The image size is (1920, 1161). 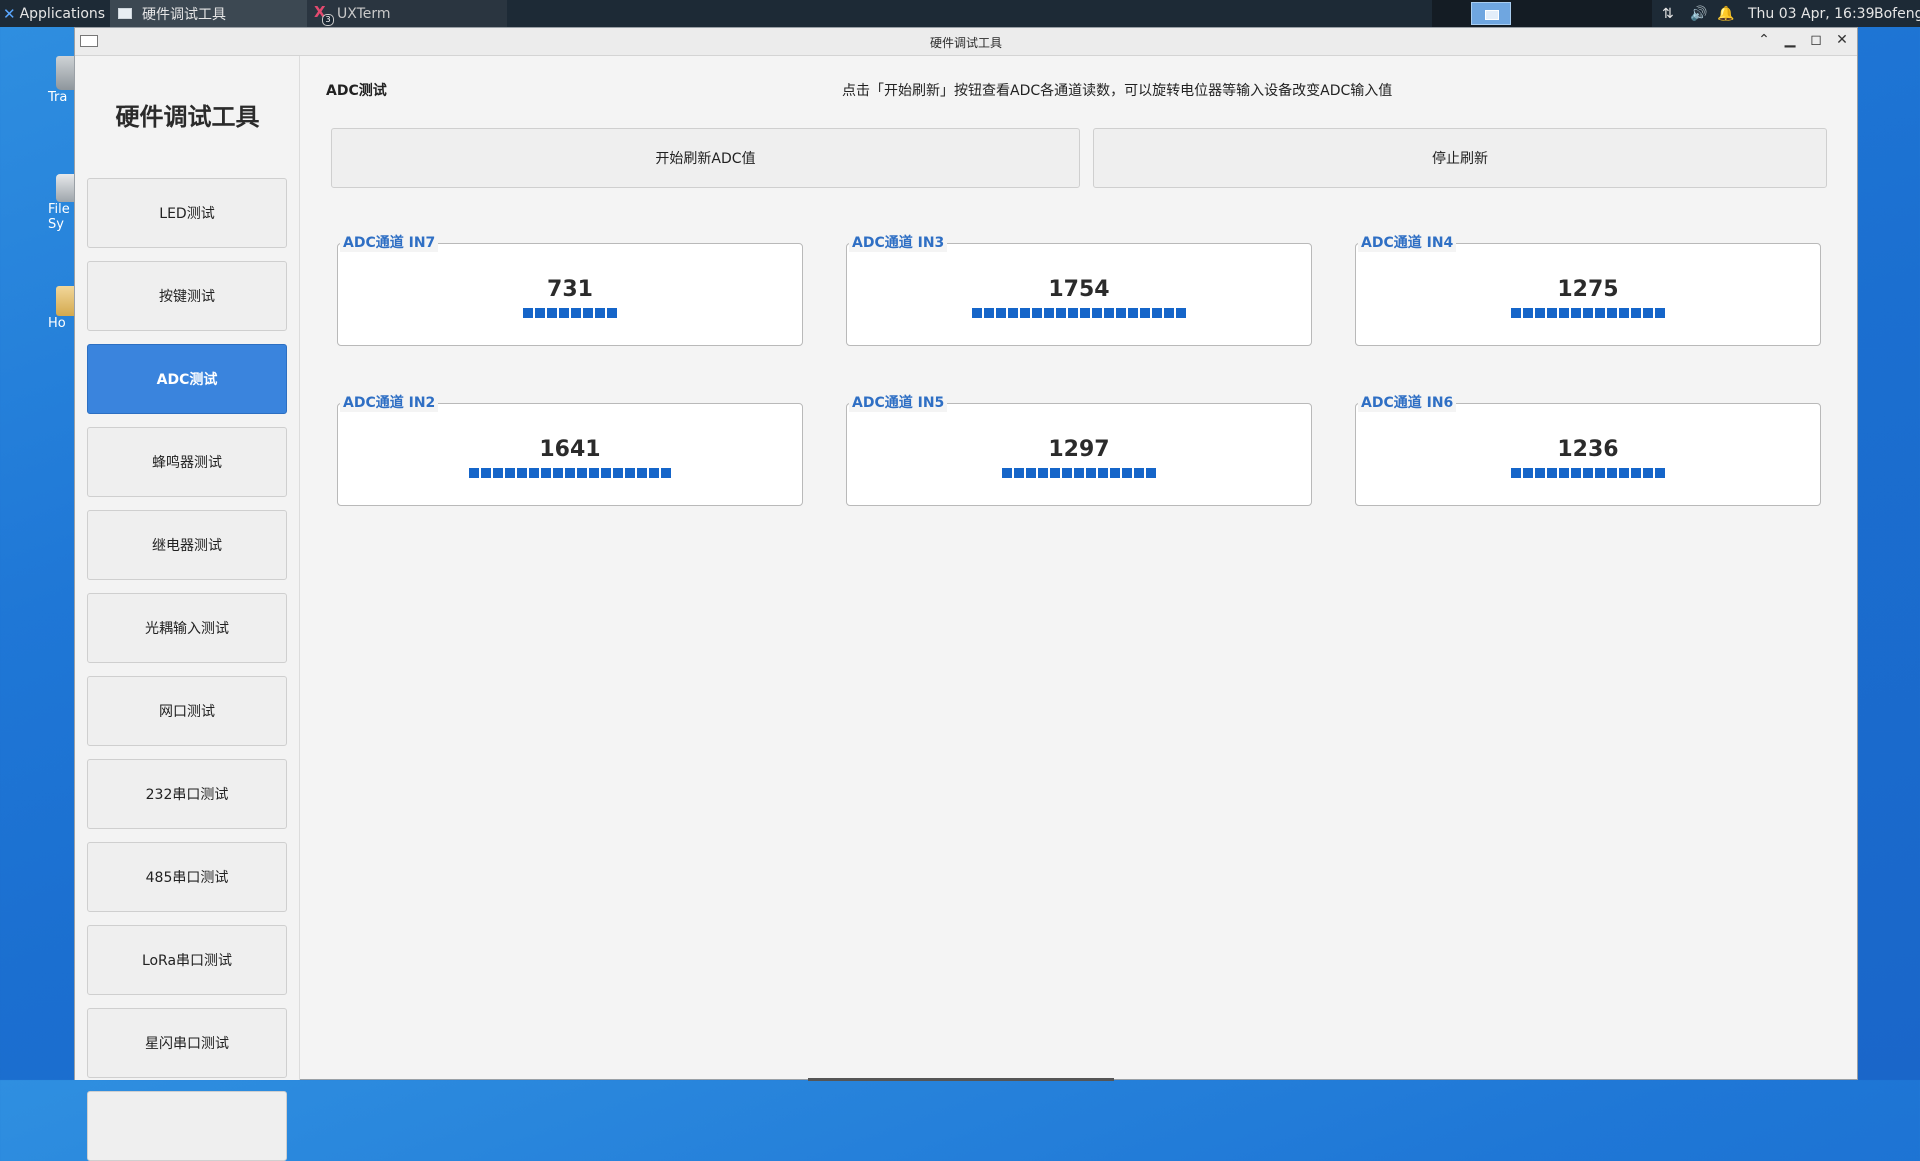 What do you see at coordinates (1842, 40) in the screenshot?
I see `close-button: ✕` at bounding box center [1842, 40].